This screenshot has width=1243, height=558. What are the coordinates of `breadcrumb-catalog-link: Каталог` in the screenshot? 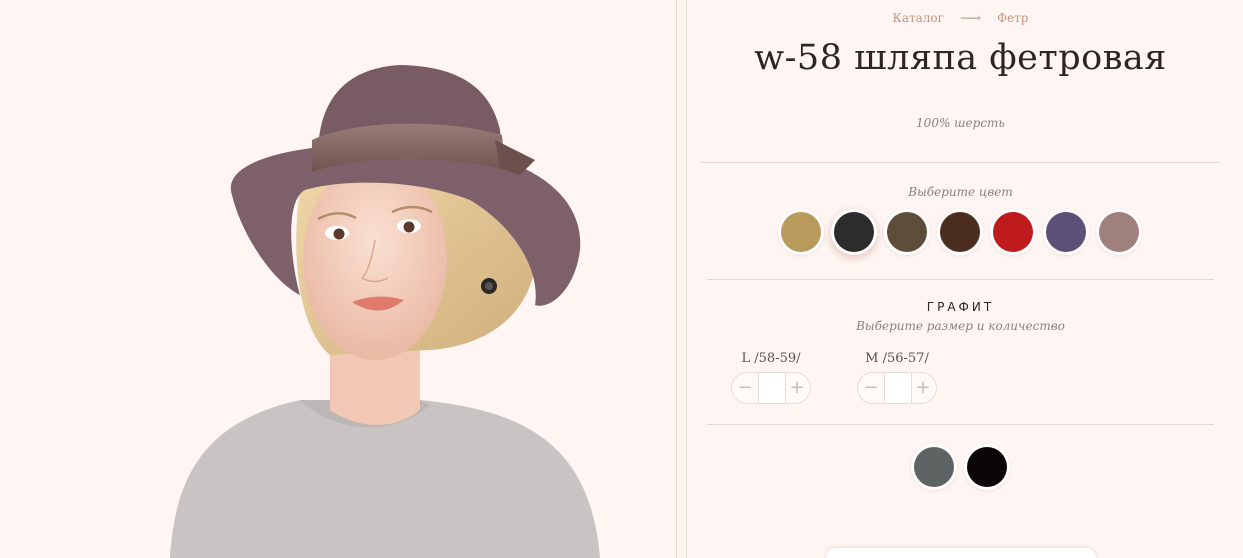 It's located at (918, 18).